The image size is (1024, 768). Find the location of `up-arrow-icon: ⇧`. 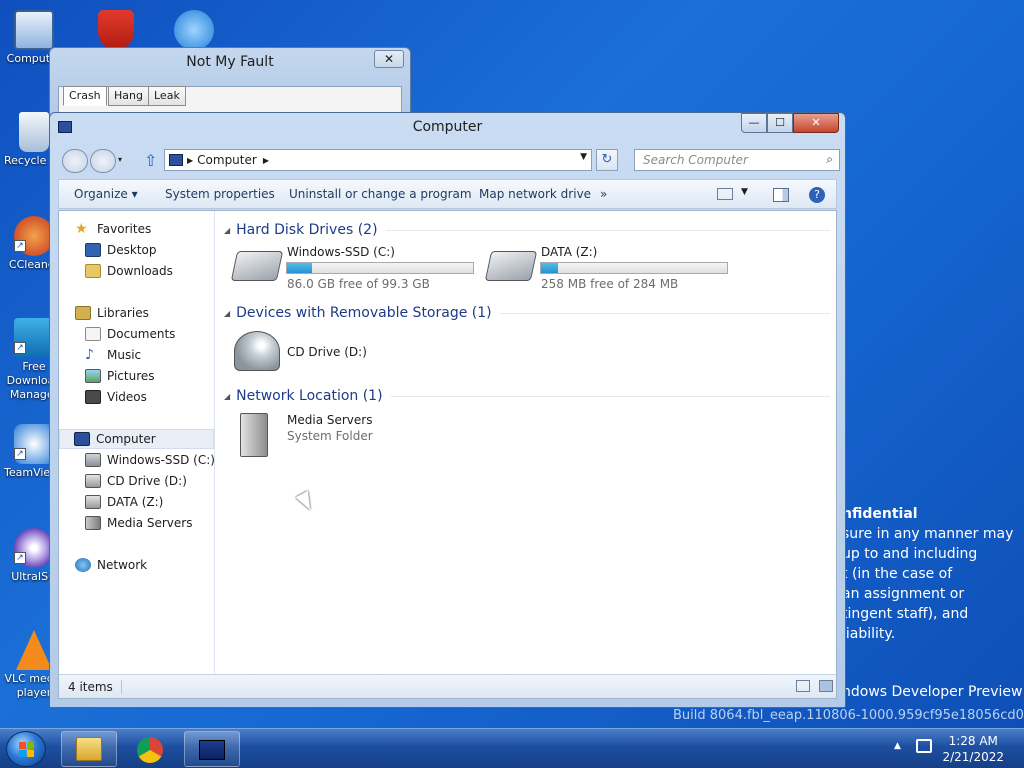

up-arrow-icon: ⇧ is located at coordinates (150, 160).